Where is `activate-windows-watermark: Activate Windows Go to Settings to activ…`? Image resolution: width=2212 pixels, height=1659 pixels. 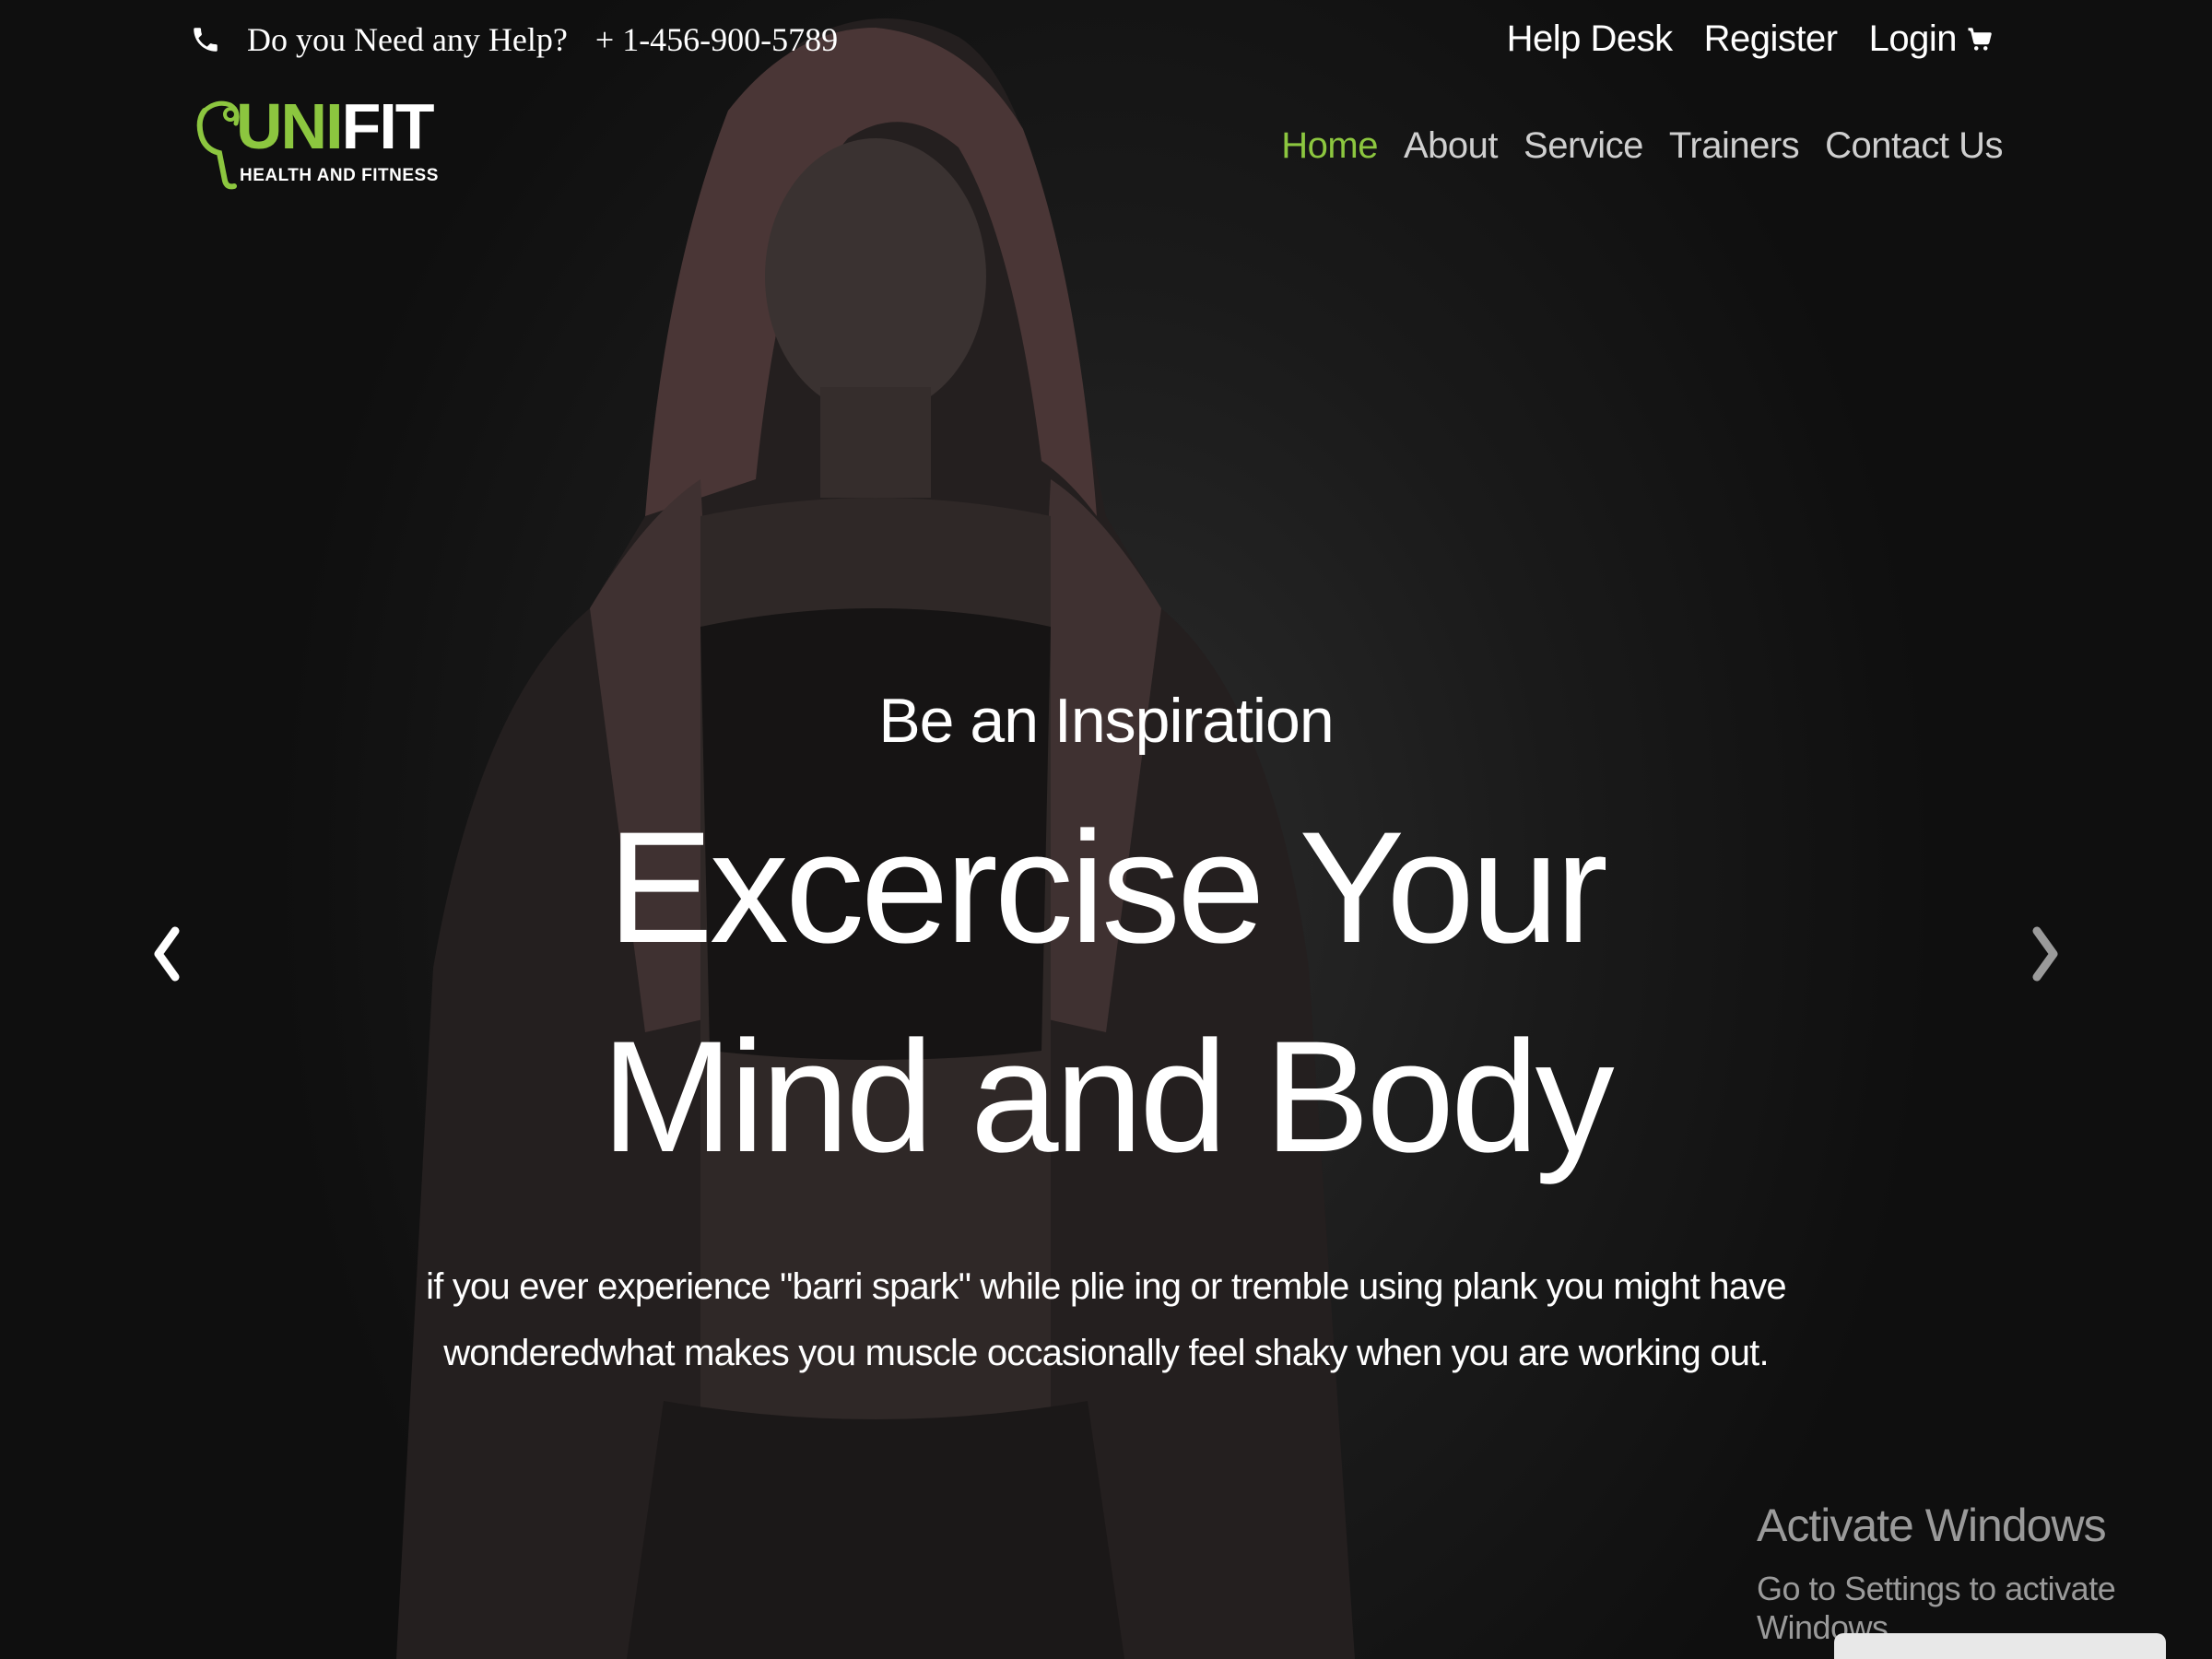
activate-windows-watermark: Activate Windows Go to Settings to activ… is located at coordinates (1984, 1572).